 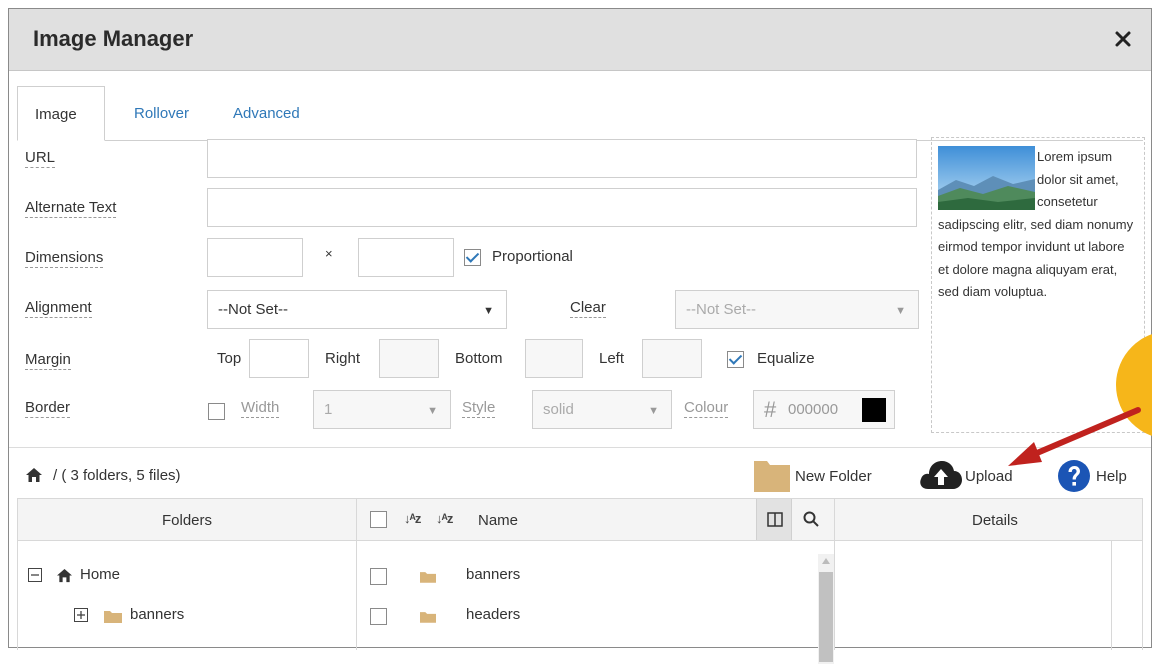 I want to click on annotation-circle, so click(x=1134, y=385).